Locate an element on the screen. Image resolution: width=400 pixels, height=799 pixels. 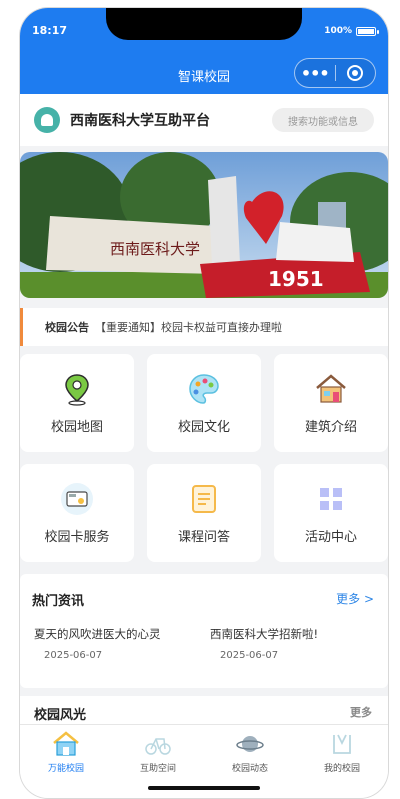
miniprogram-capsule: ••• is located at coordinates (335, 73).